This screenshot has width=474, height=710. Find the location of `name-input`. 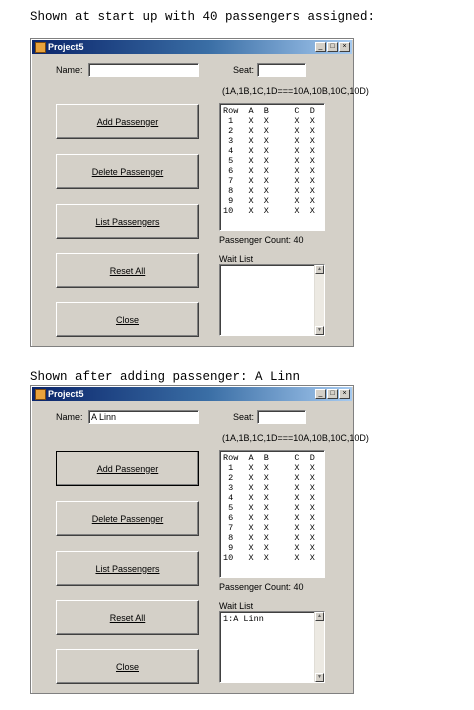

name-input is located at coordinates (143, 70).